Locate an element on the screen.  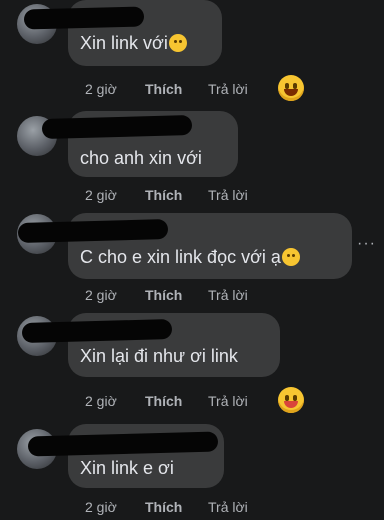
more-options-button: ··· is located at coordinates (366, 244).